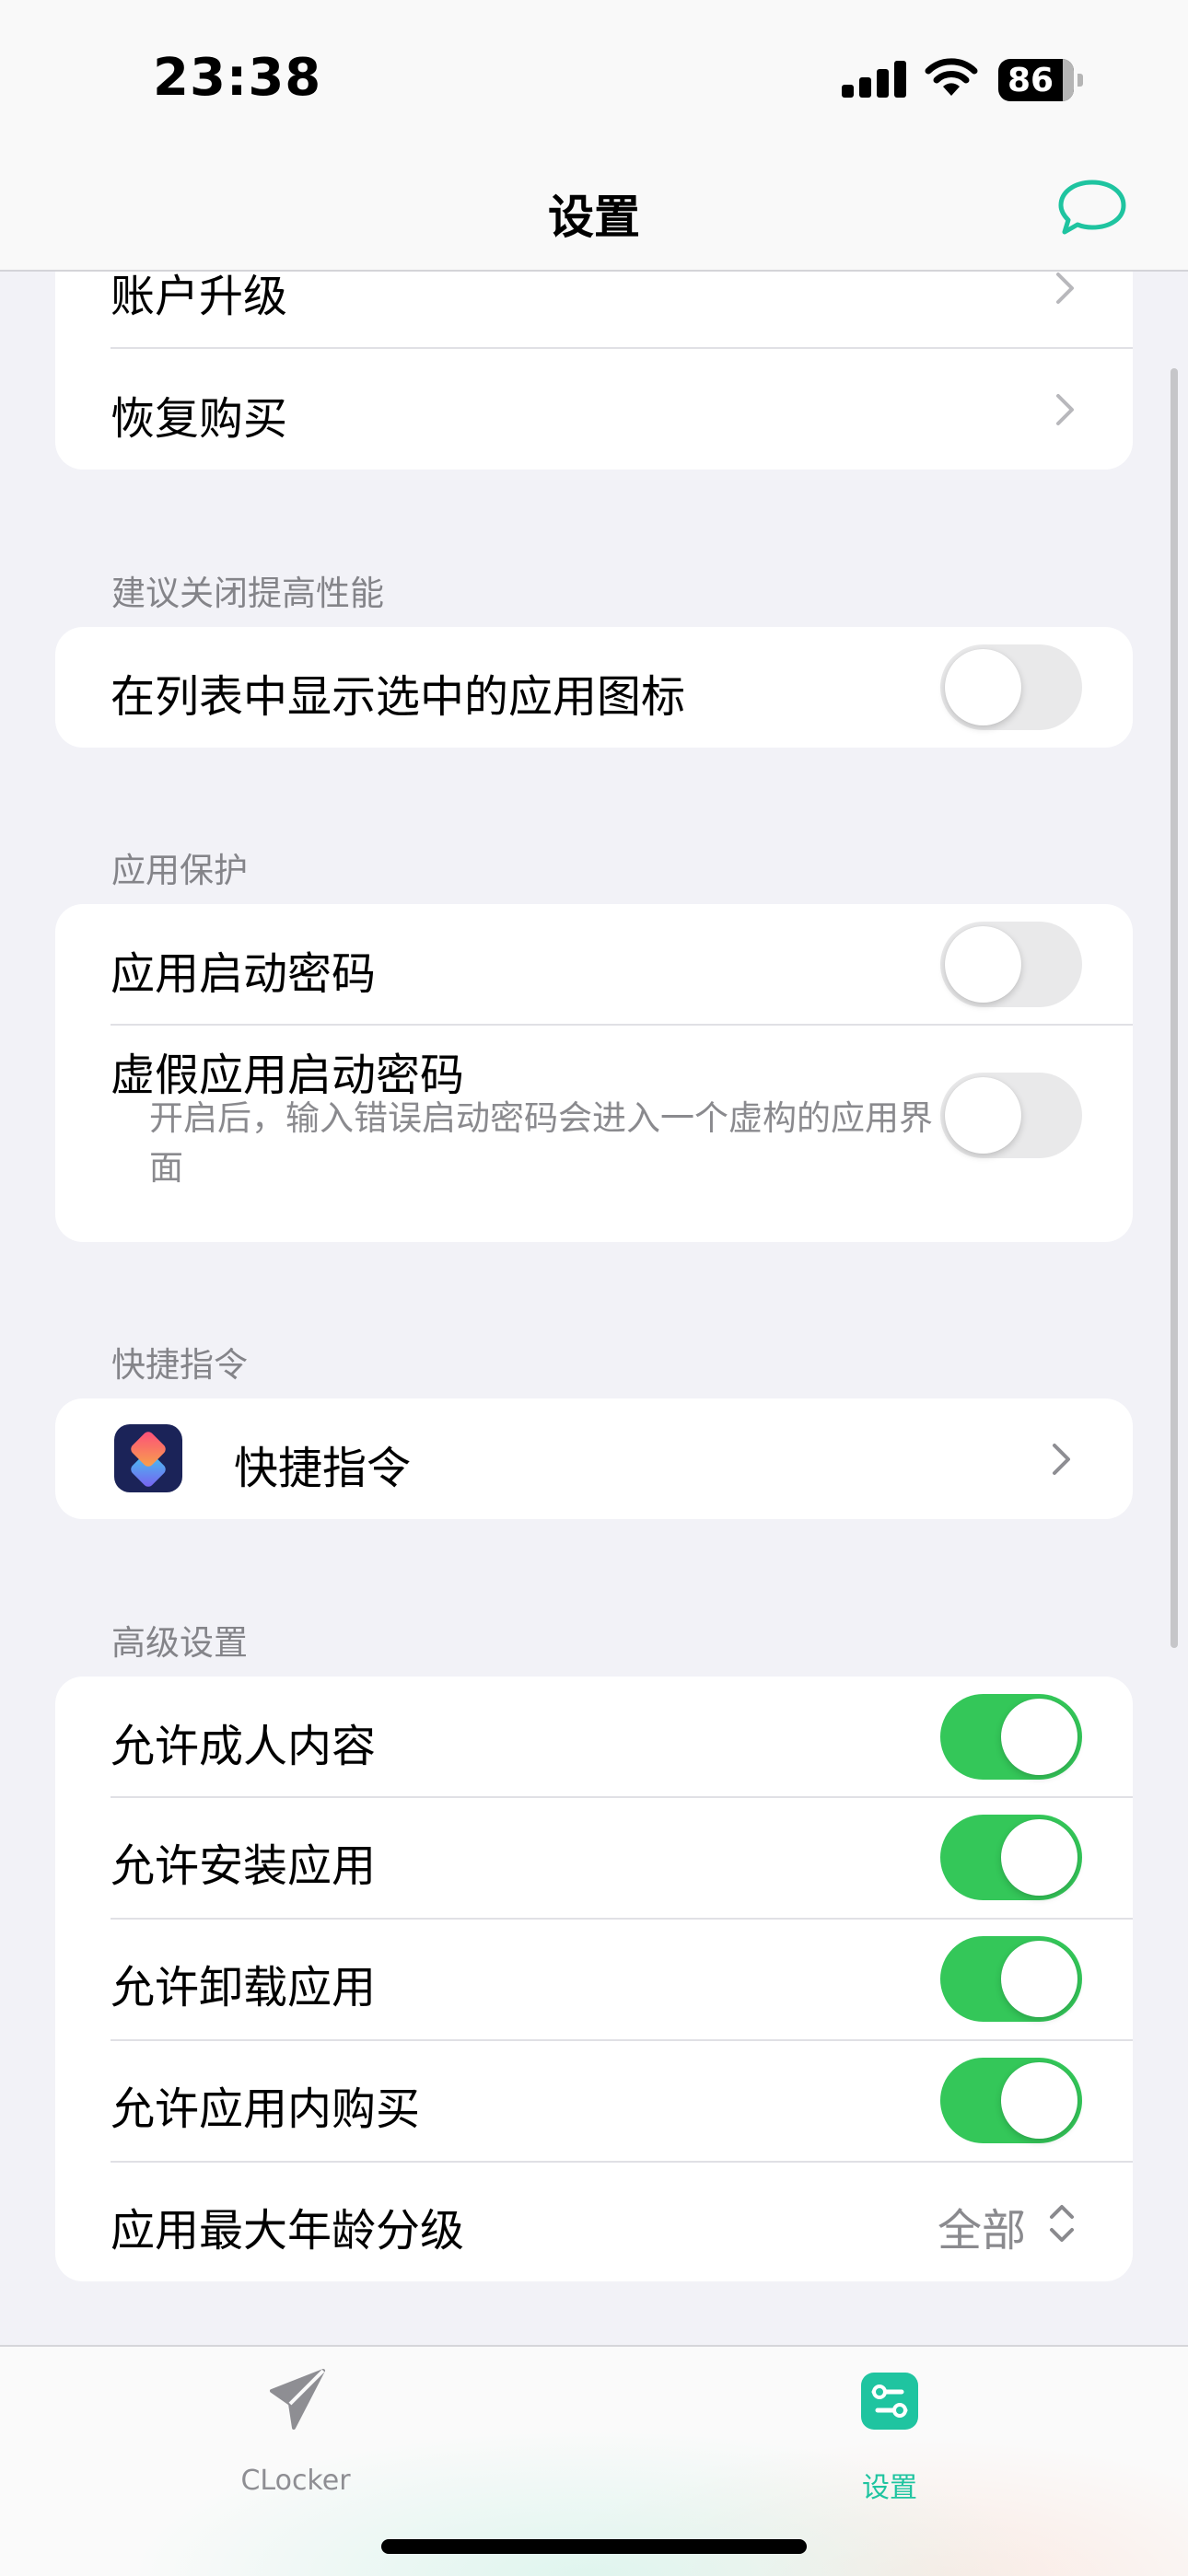 This screenshot has height=2576, width=1188. I want to click on max-age-rating-row: 应用最大年龄分级 全部, so click(594, 2222).